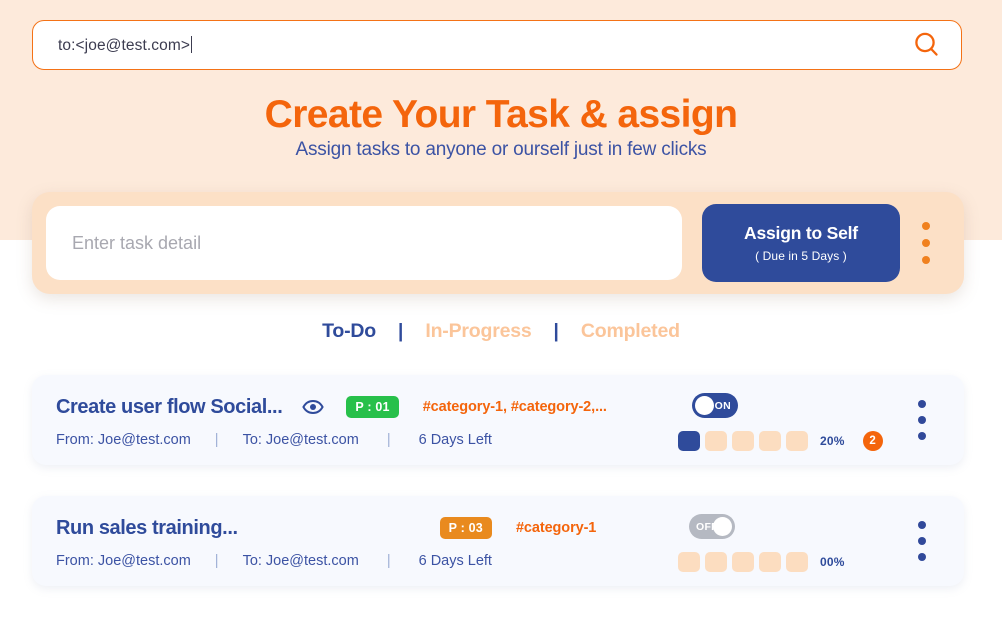  I want to click on task-progress: 20% 2, so click(780, 441).